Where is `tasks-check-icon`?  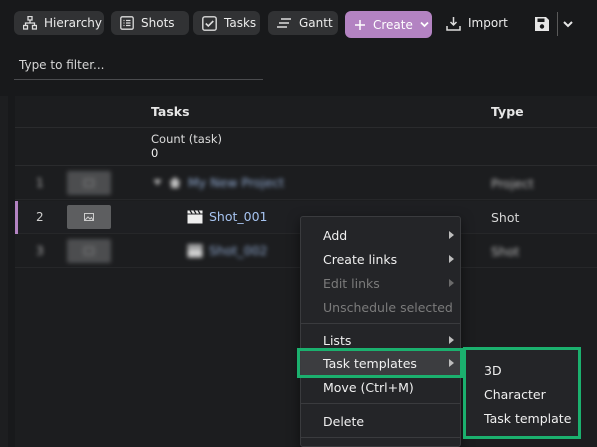 tasks-check-icon is located at coordinates (209, 23).